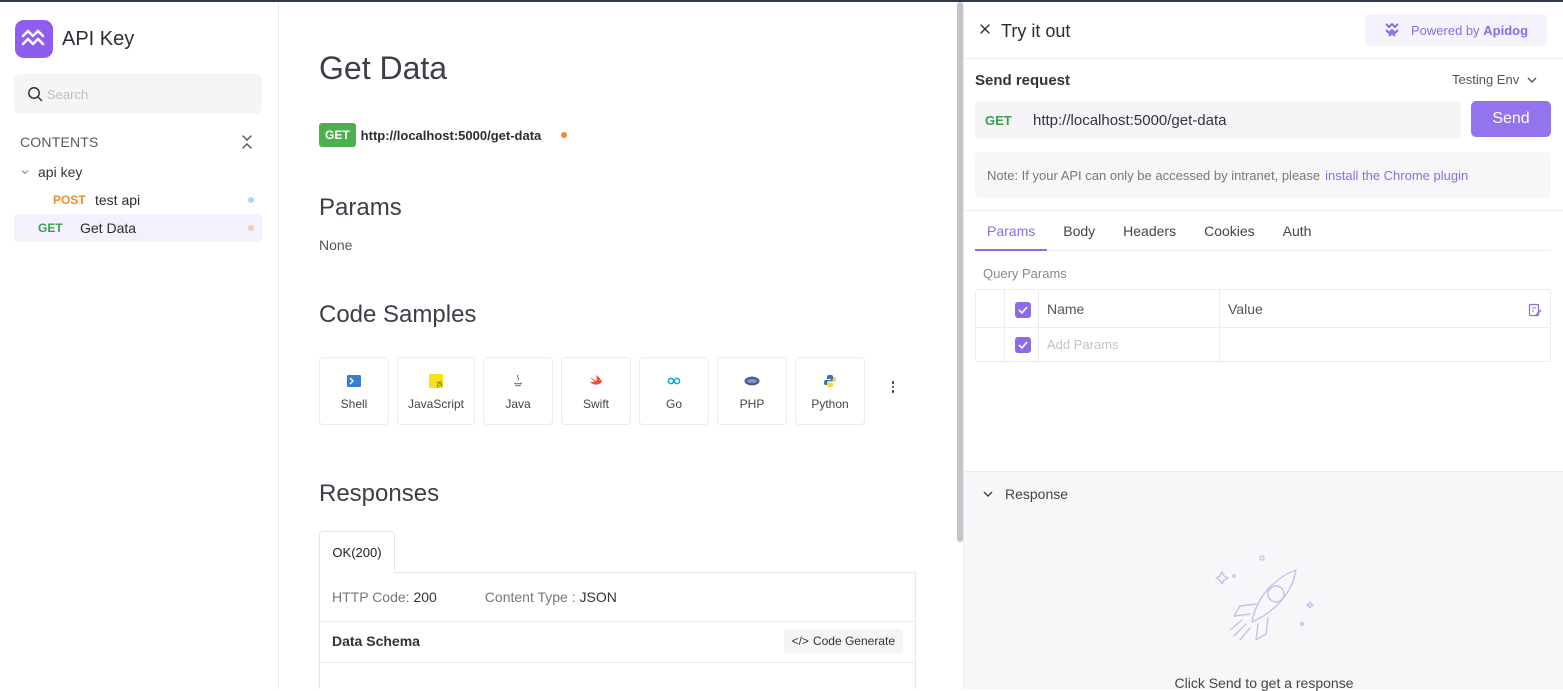 The height and width of the screenshot is (691, 1563). I want to click on endpoint-line: GET http://localhost:5000/get-data, so click(443, 135).